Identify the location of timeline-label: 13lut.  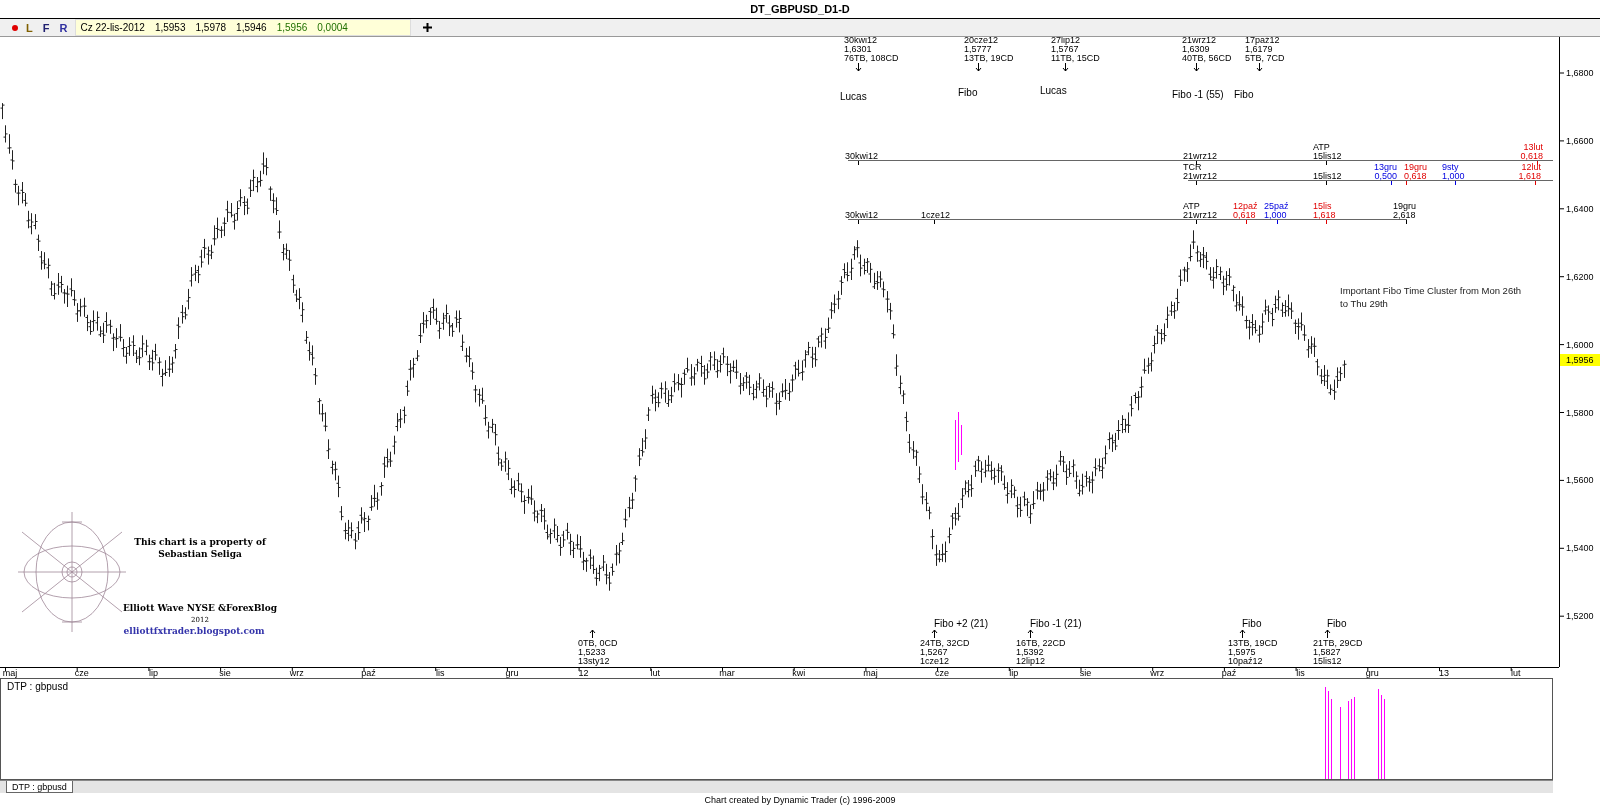
(1533, 147).